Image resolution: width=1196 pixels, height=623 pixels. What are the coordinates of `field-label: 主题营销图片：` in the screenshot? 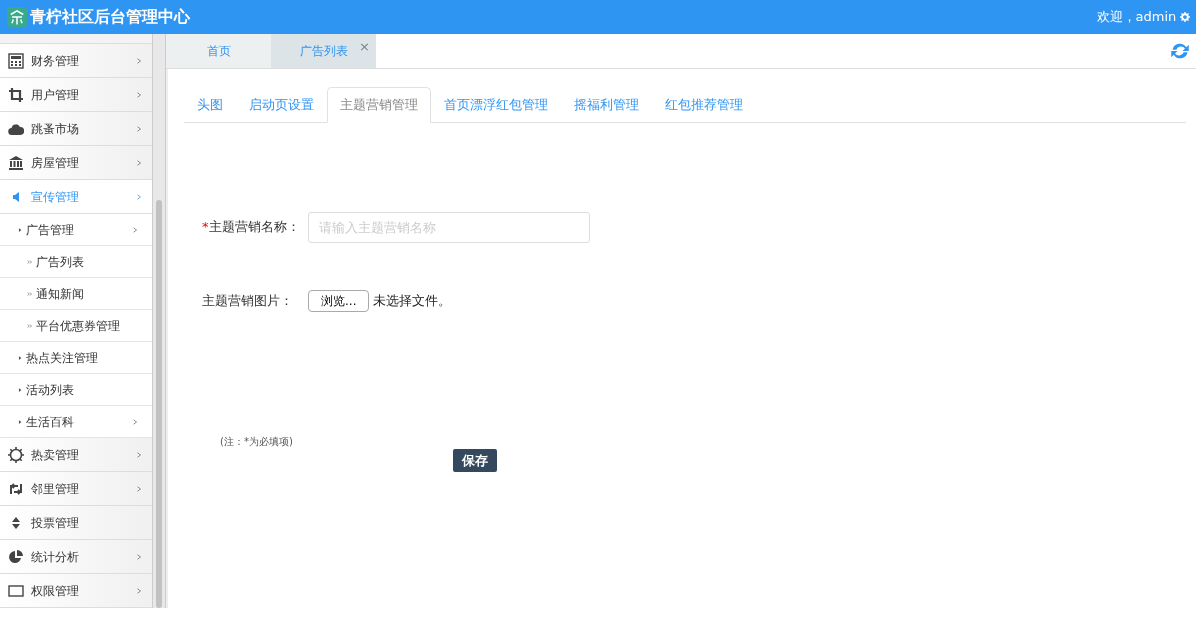 It's located at (248, 300).